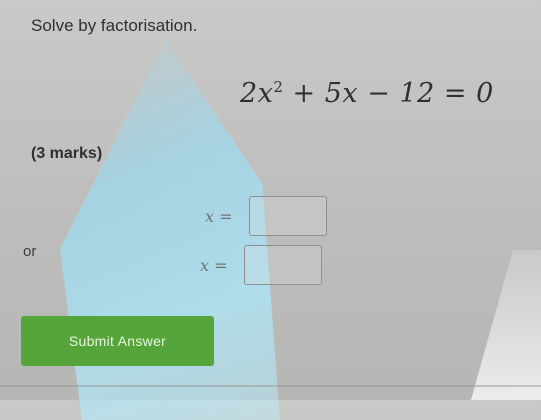  I want to click on equation-rest: + 5x − 12 = 0, so click(388, 93).